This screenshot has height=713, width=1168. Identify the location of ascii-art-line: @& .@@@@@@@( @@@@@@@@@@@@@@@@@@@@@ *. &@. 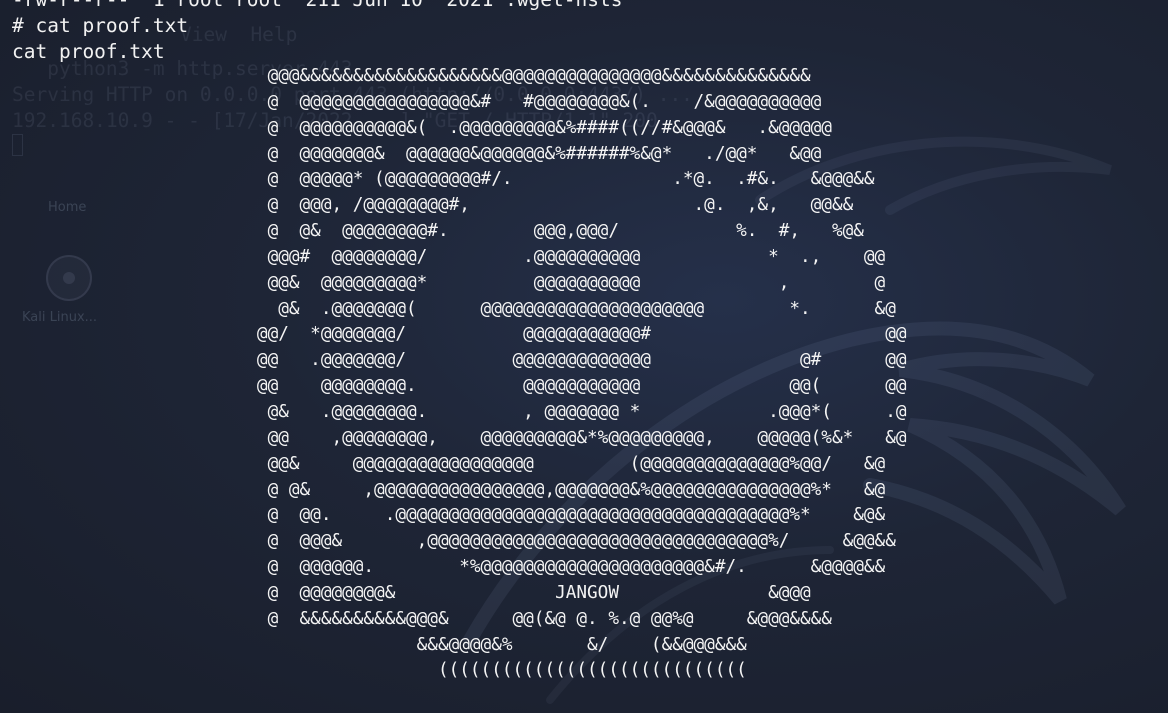
(454, 308).